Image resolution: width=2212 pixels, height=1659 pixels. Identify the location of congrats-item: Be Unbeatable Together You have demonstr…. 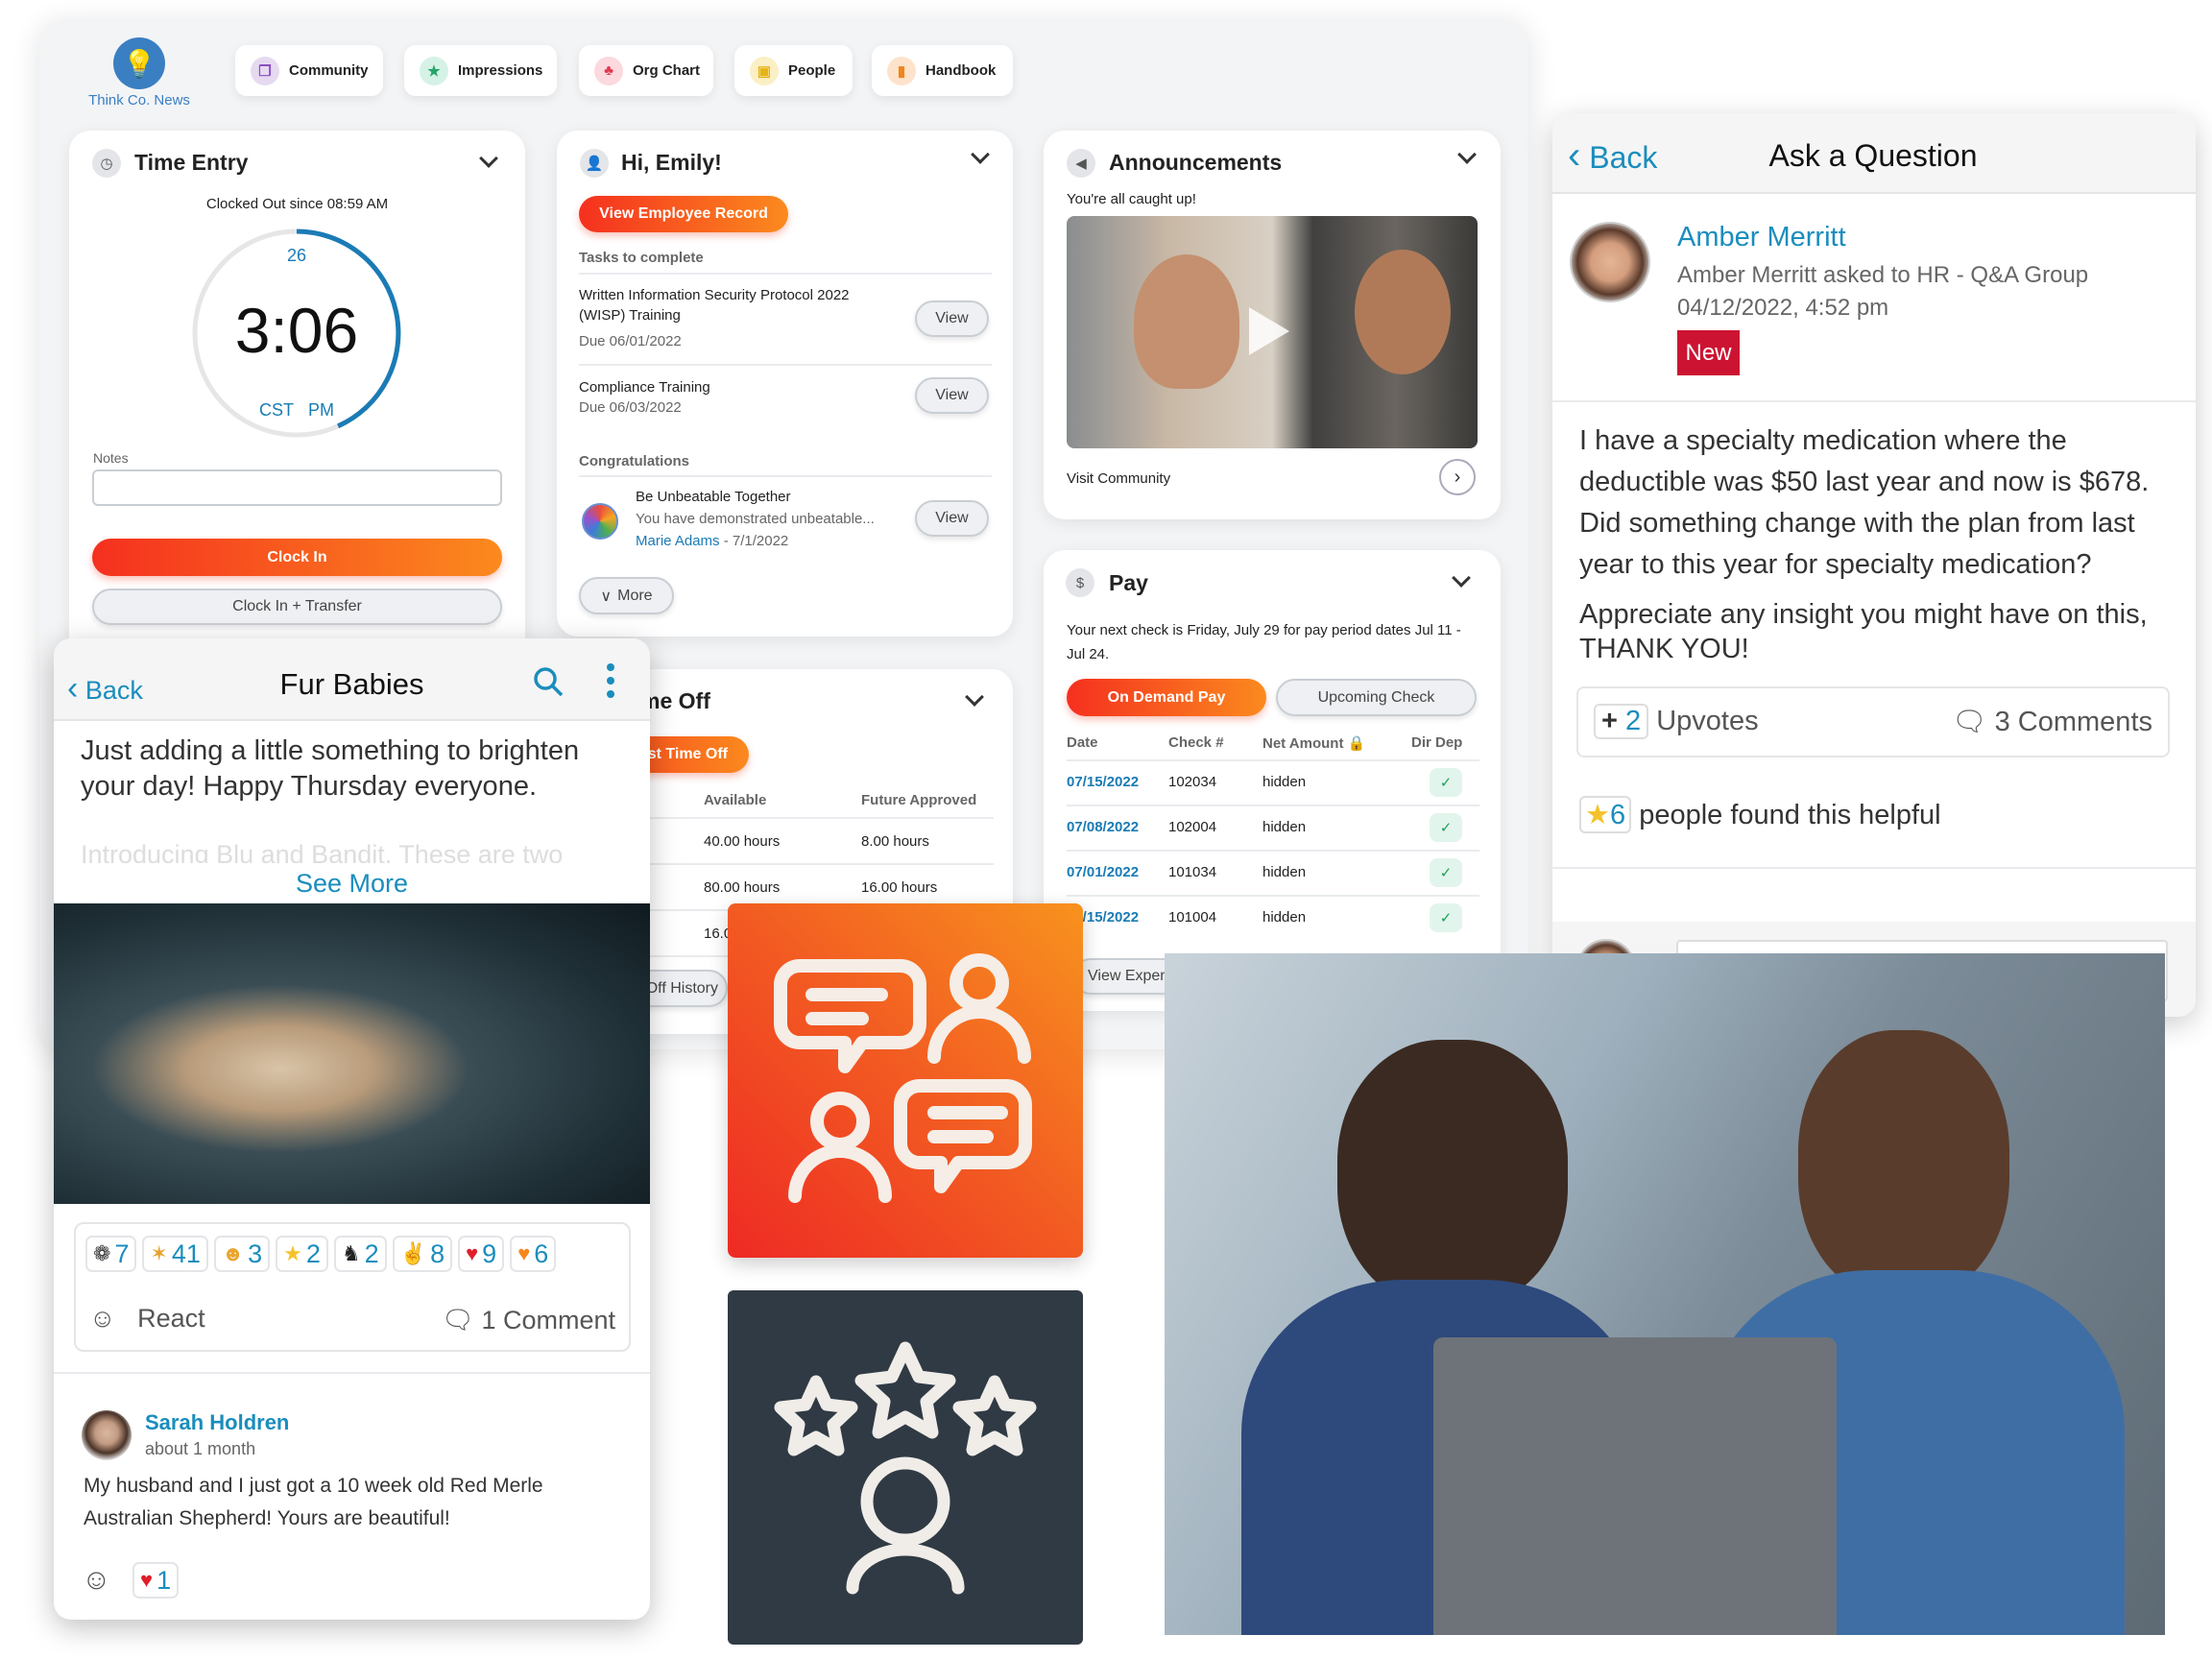
(770, 519).